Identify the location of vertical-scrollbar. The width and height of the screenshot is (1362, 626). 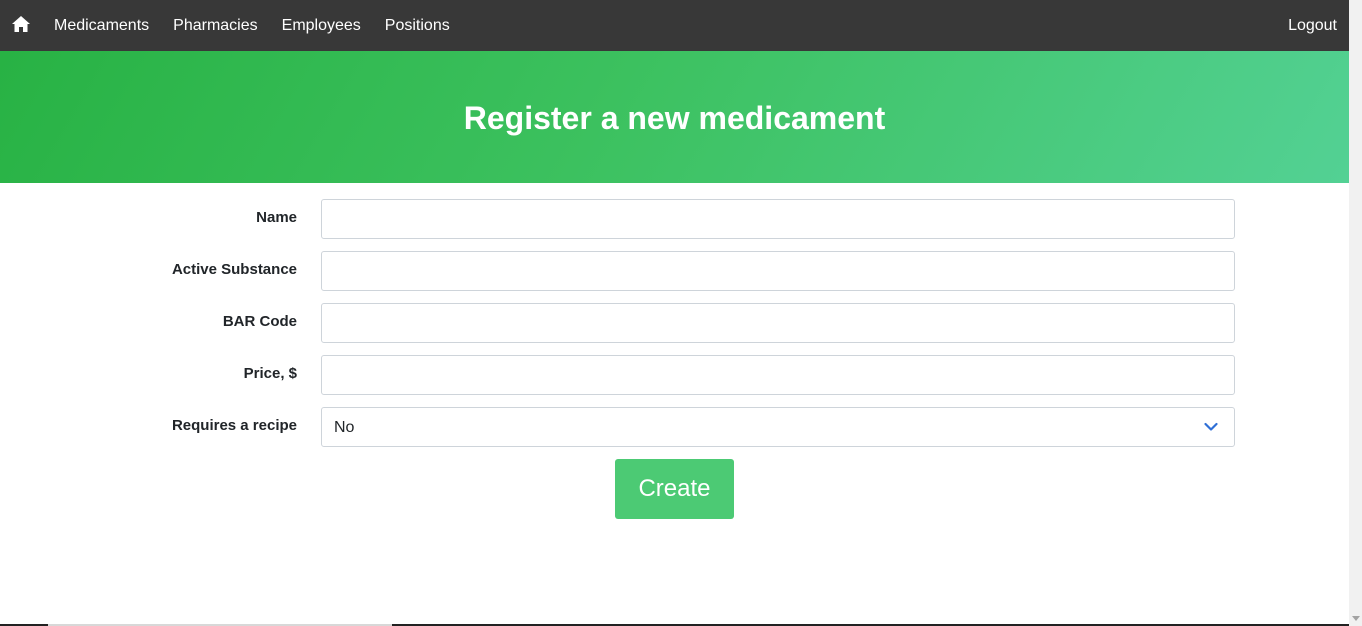
(1355, 313).